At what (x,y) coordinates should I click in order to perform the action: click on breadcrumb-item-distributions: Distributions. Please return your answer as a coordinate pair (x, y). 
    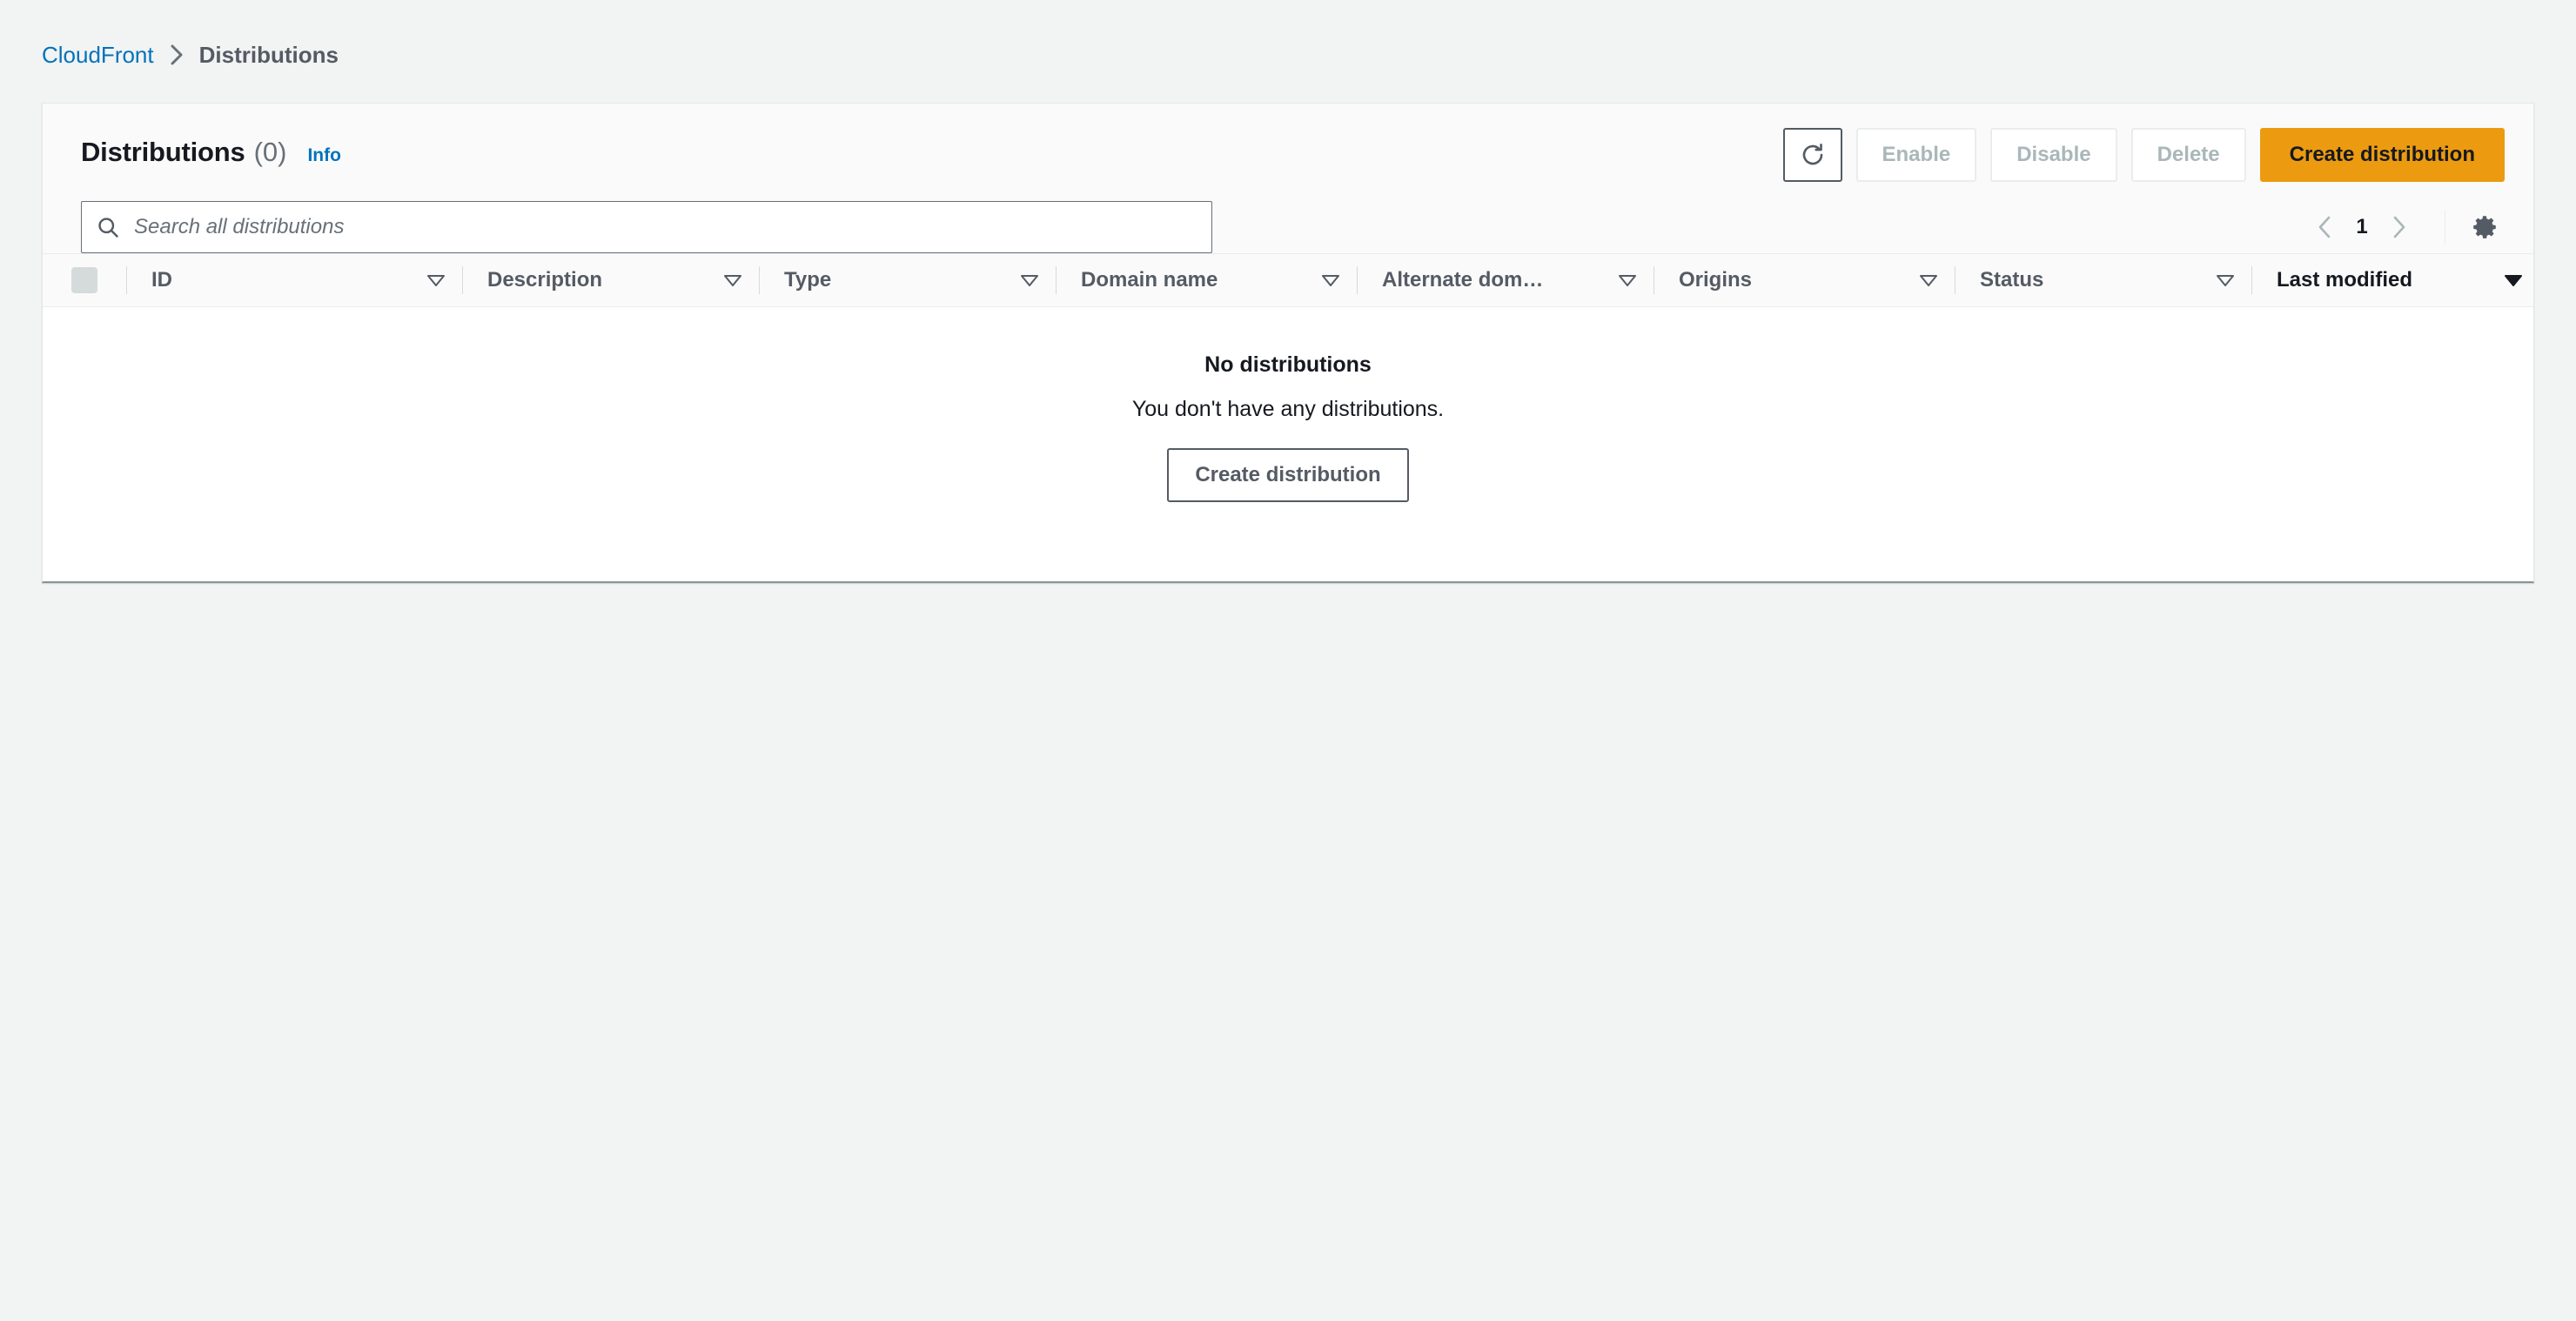
    Looking at the image, I should click on (268, 55).